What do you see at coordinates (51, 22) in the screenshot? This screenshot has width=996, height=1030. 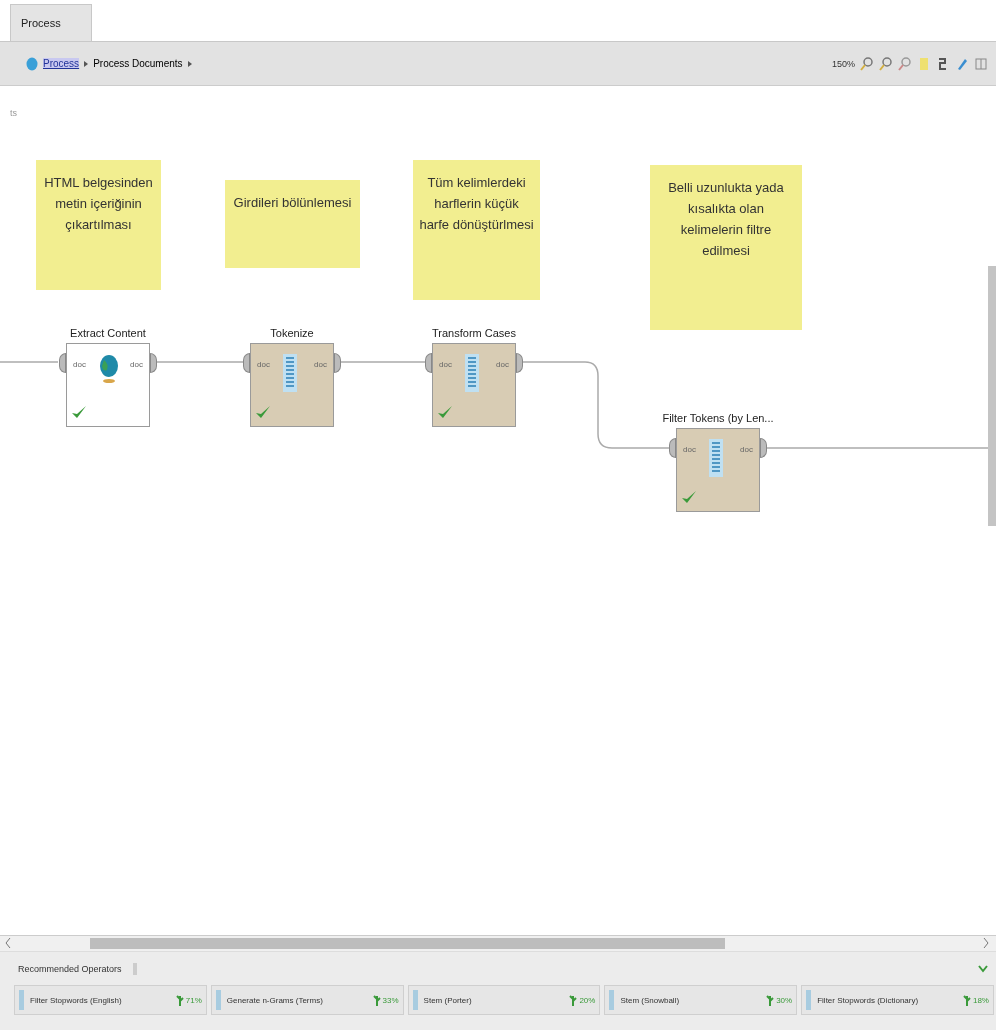 I see `process-tab: Process` at bounding box center [51, 22].